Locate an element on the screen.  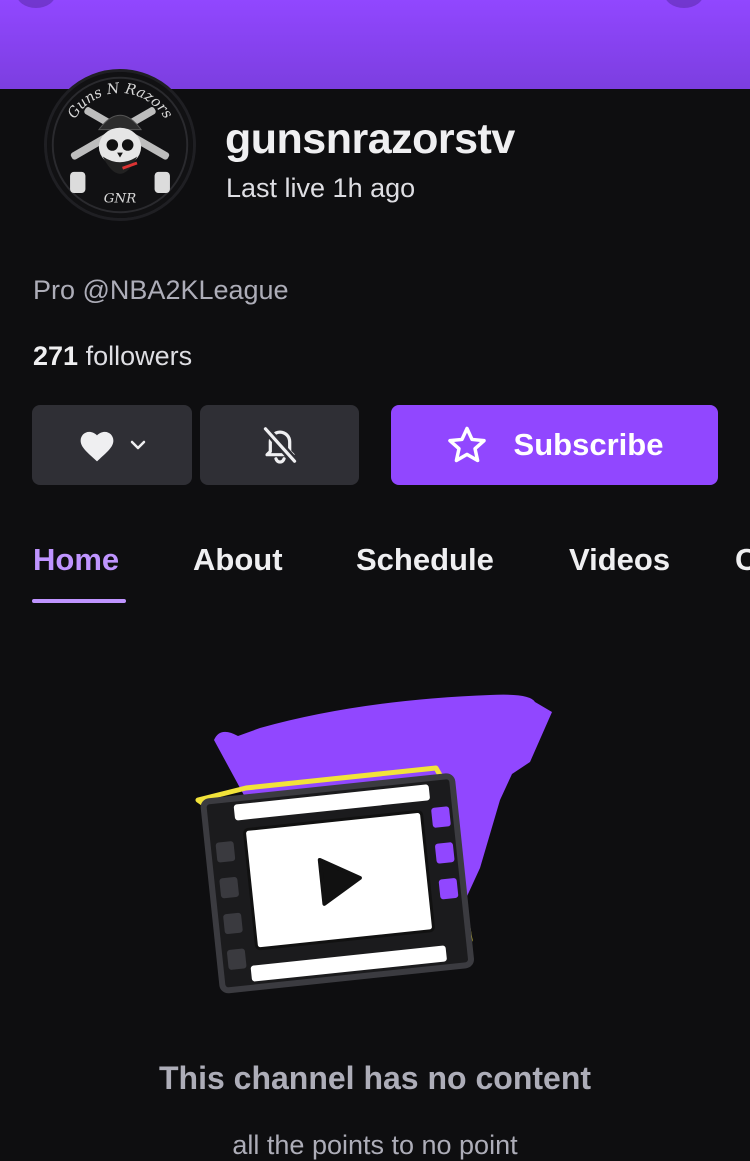
subscribe-label: Subscribe is located at coordinates (588, 444).